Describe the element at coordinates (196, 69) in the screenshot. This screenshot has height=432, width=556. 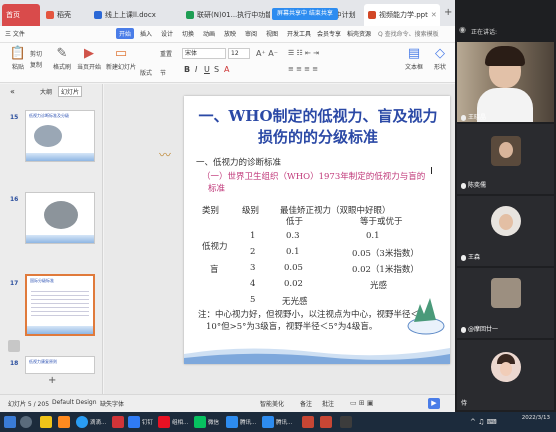
I see `italic-button: I` at that location.